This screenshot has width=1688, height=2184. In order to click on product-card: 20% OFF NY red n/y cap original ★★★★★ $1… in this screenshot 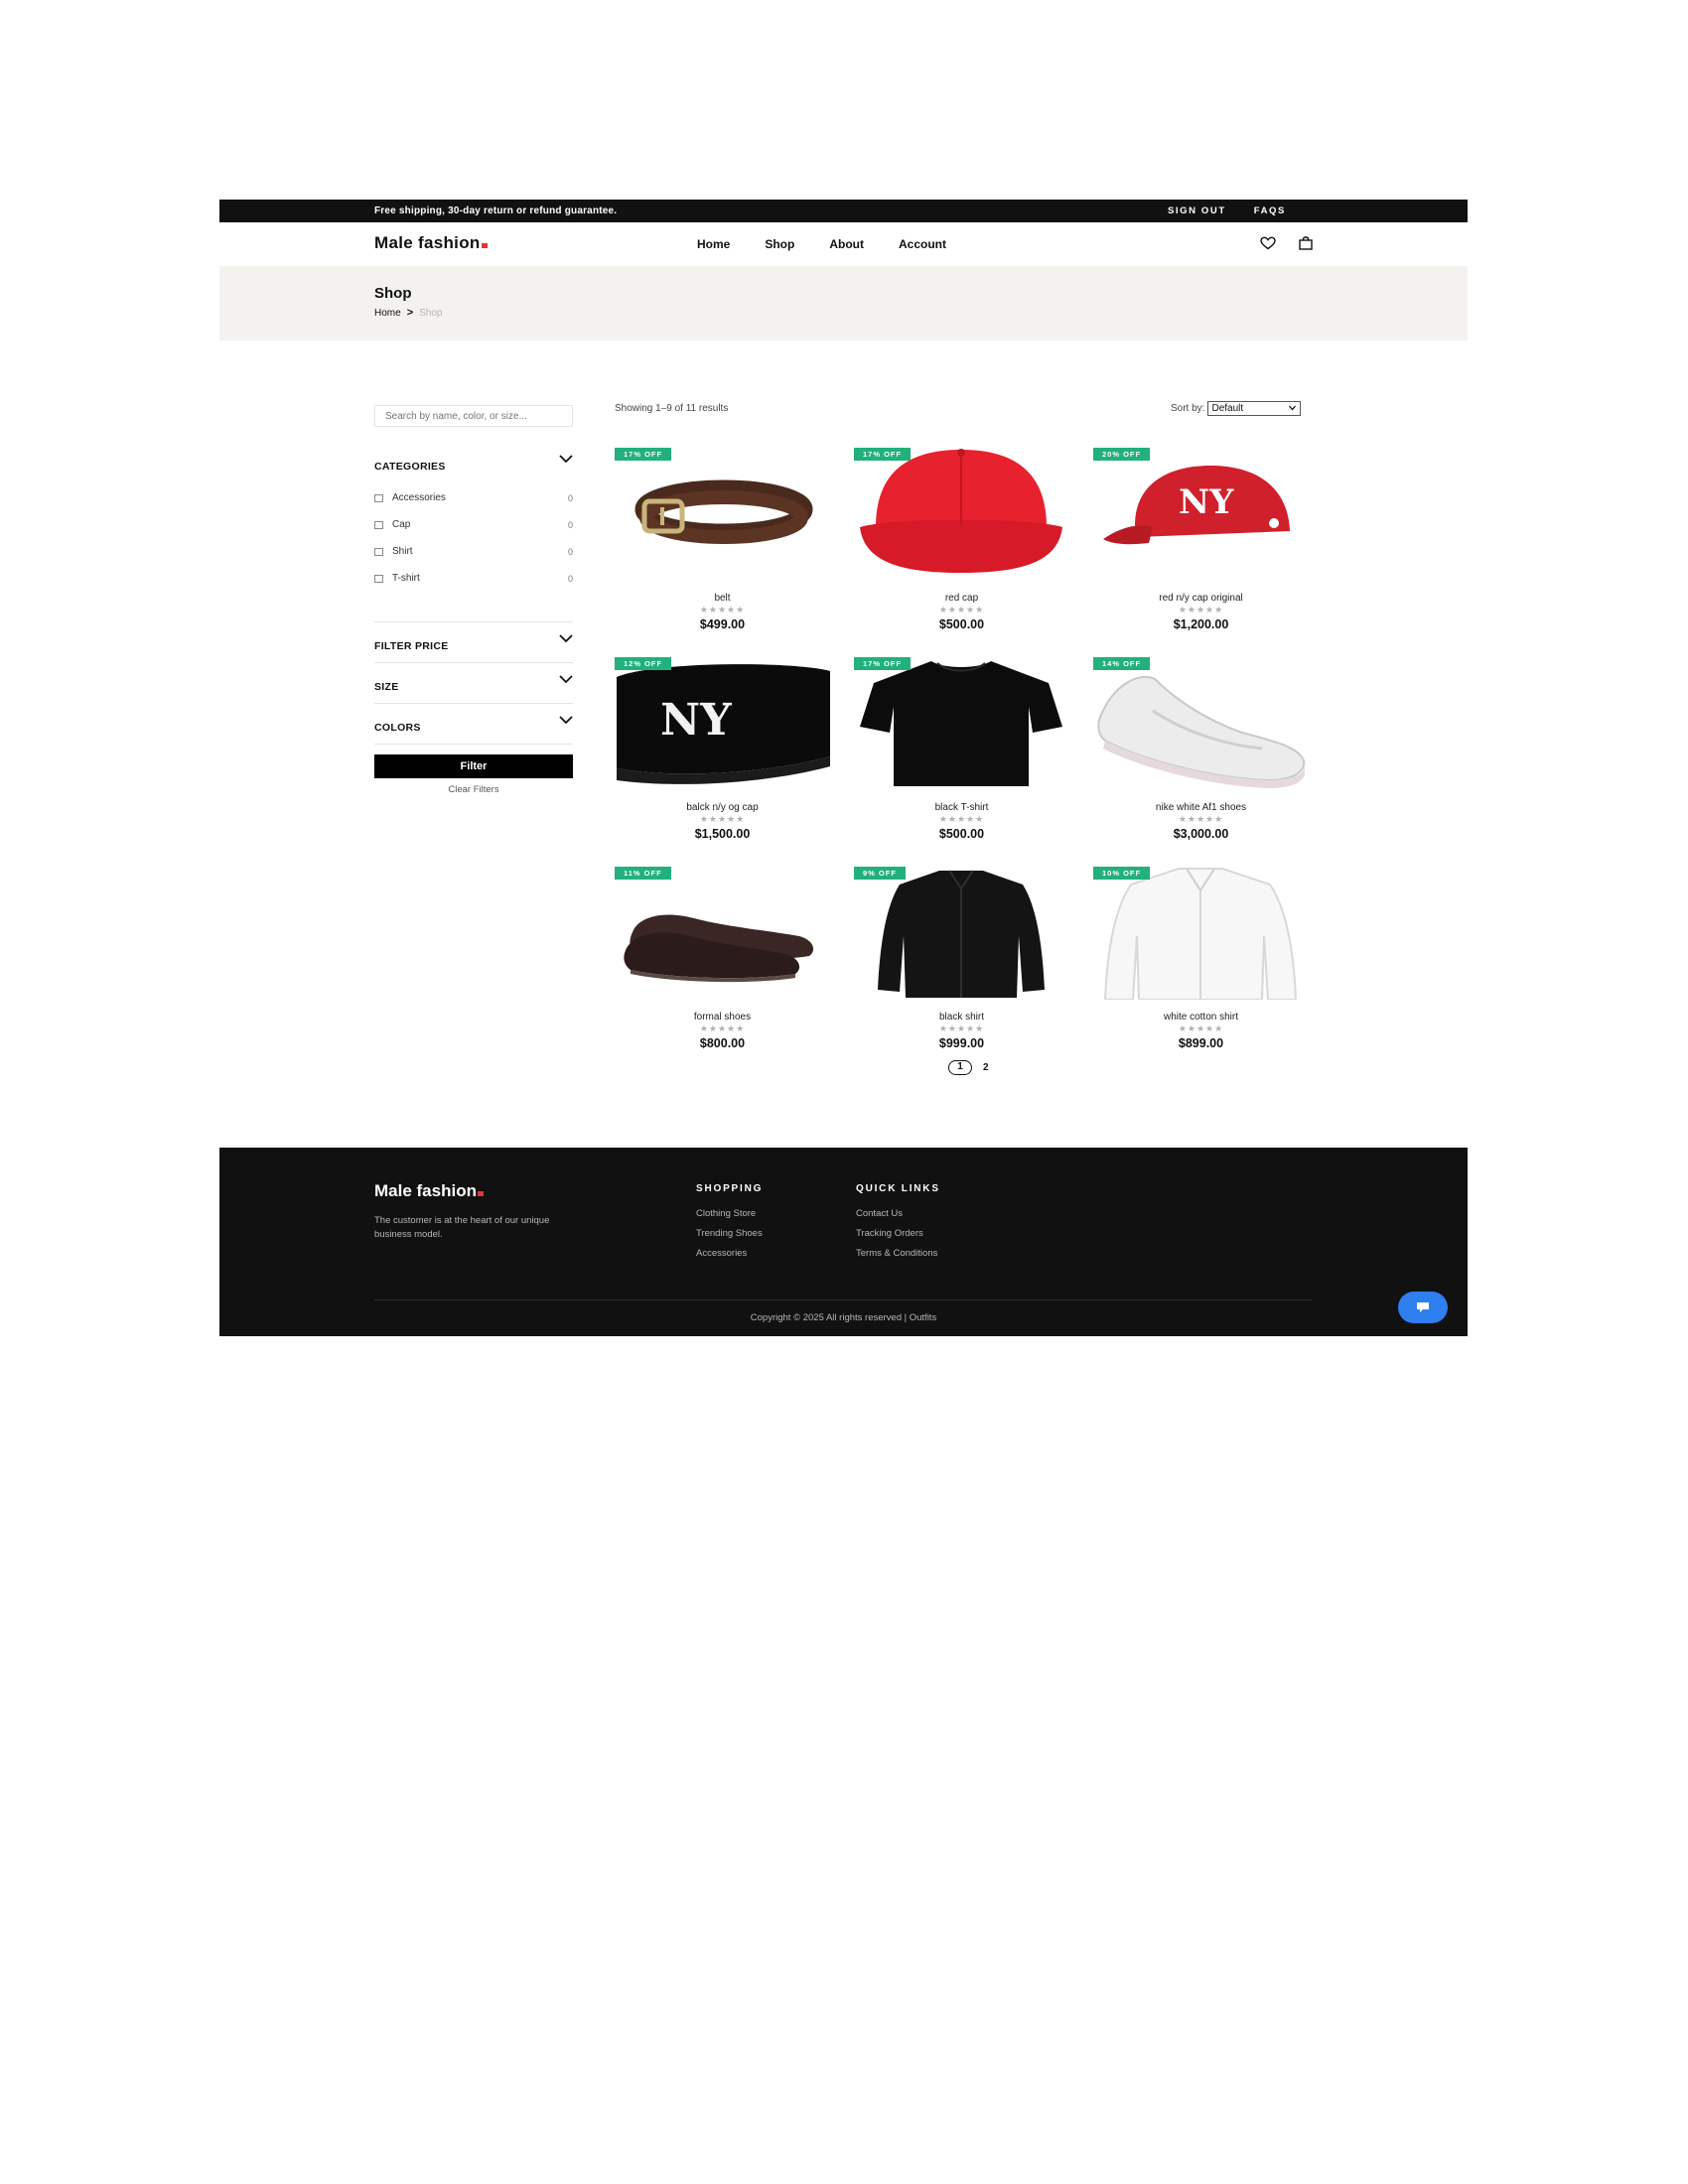, I will do `click(1201, 542)`.